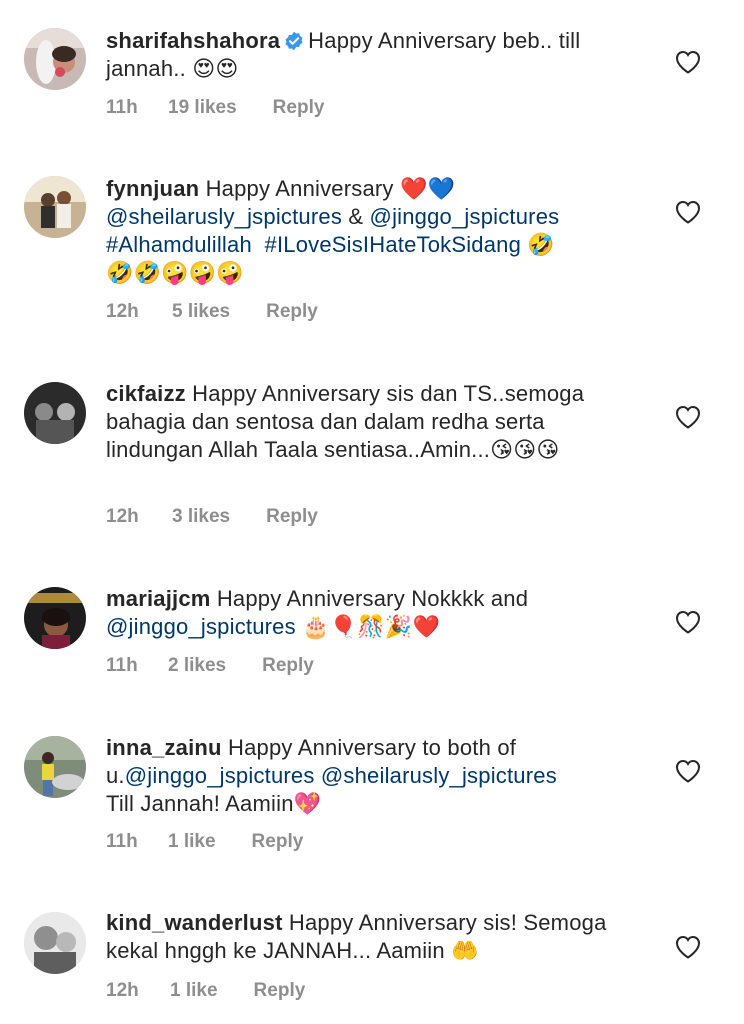 The image size is (744, 1024). Describe the element at coordinates (372, 598) in the screenshot. I see `comment-body: Happy Anniversary Nokkkk and` at that location.